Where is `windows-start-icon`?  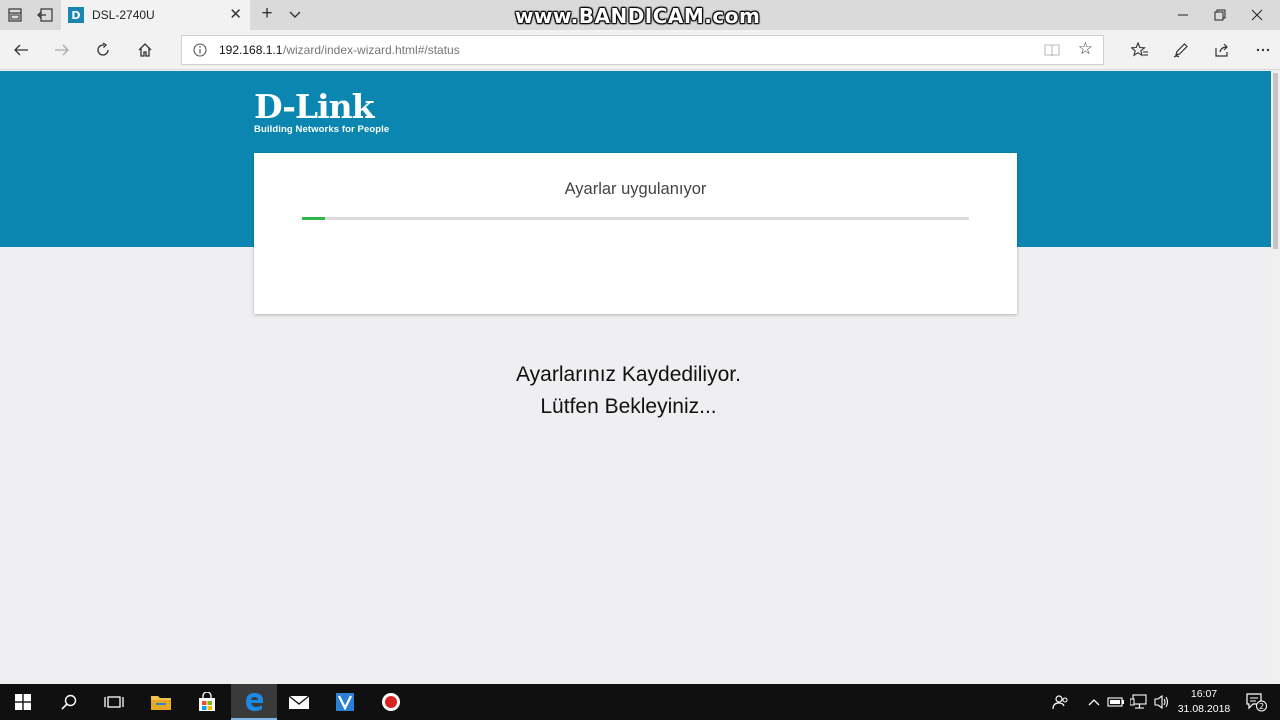 windows-start-icon is located at coordinates (23, 702).